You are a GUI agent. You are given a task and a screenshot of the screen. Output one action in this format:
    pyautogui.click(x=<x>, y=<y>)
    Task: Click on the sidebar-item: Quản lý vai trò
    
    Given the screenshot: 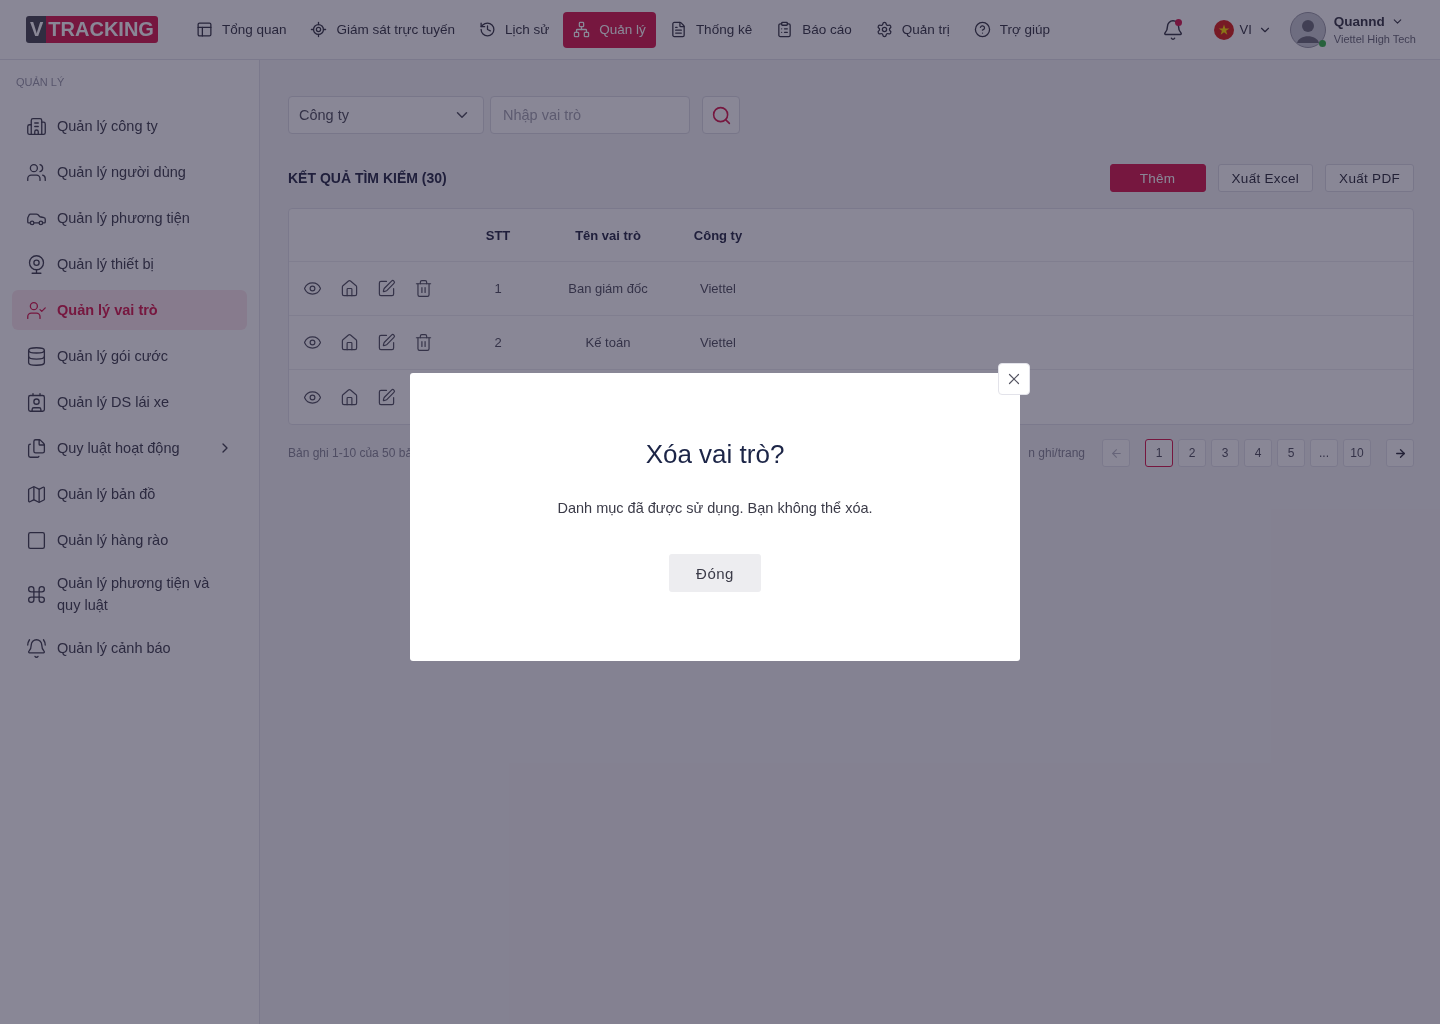 What is the action you would take?
    pyautogui.click(x=129, y=310)
    